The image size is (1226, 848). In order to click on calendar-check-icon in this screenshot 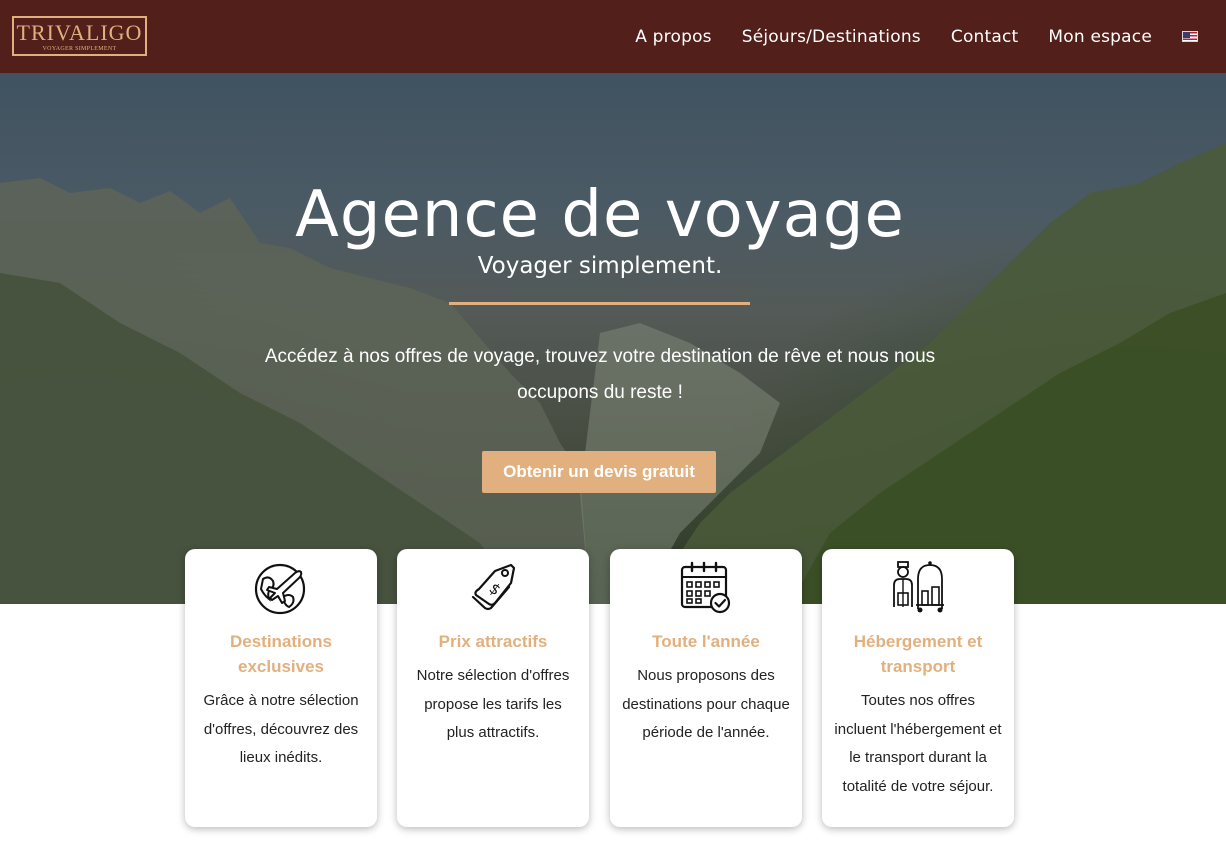, I will do `click(705, 587)`.